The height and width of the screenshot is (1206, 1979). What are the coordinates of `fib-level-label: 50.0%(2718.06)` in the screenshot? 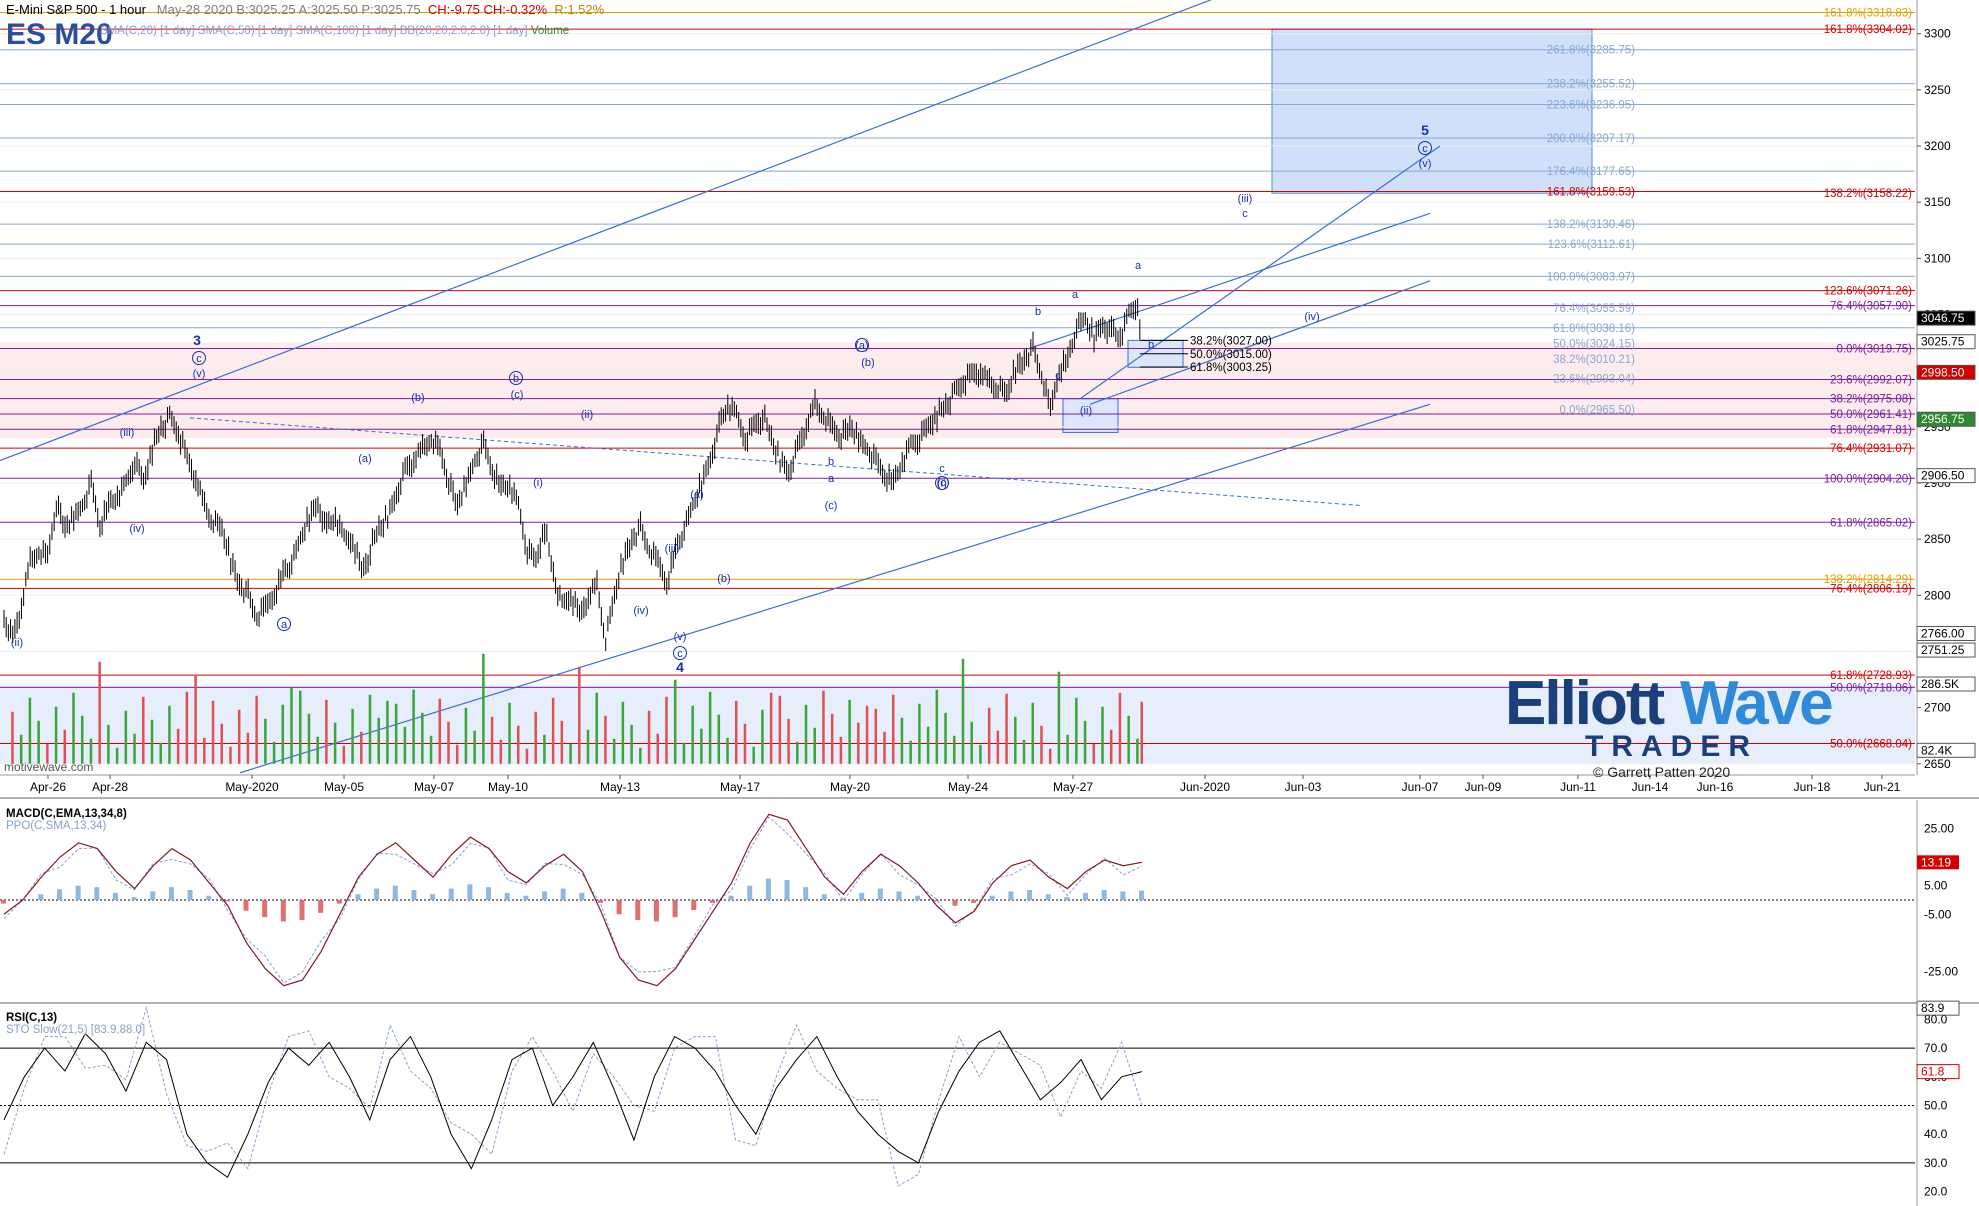 It's located at (1871, 688).